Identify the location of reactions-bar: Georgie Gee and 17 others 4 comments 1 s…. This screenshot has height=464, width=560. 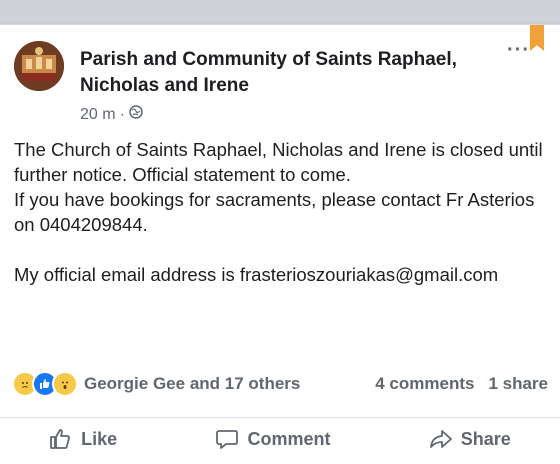
(280, 384).